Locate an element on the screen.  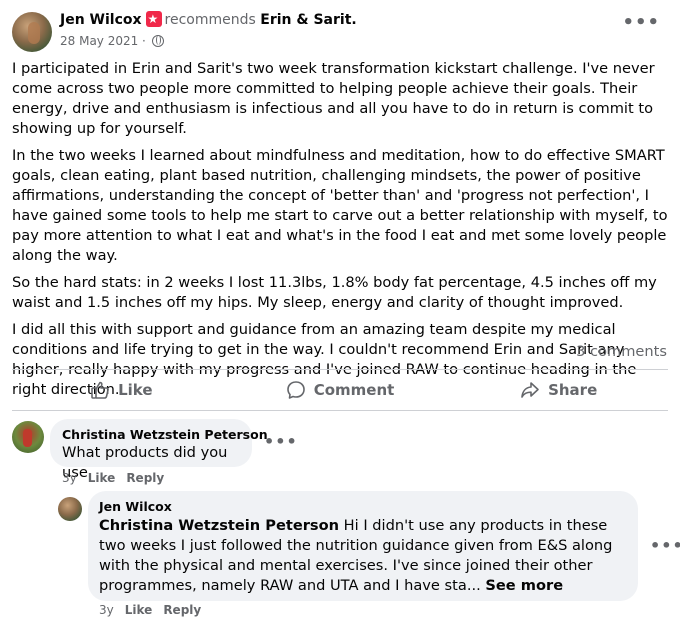
like-label: Like is located at coordinates (135, 390).